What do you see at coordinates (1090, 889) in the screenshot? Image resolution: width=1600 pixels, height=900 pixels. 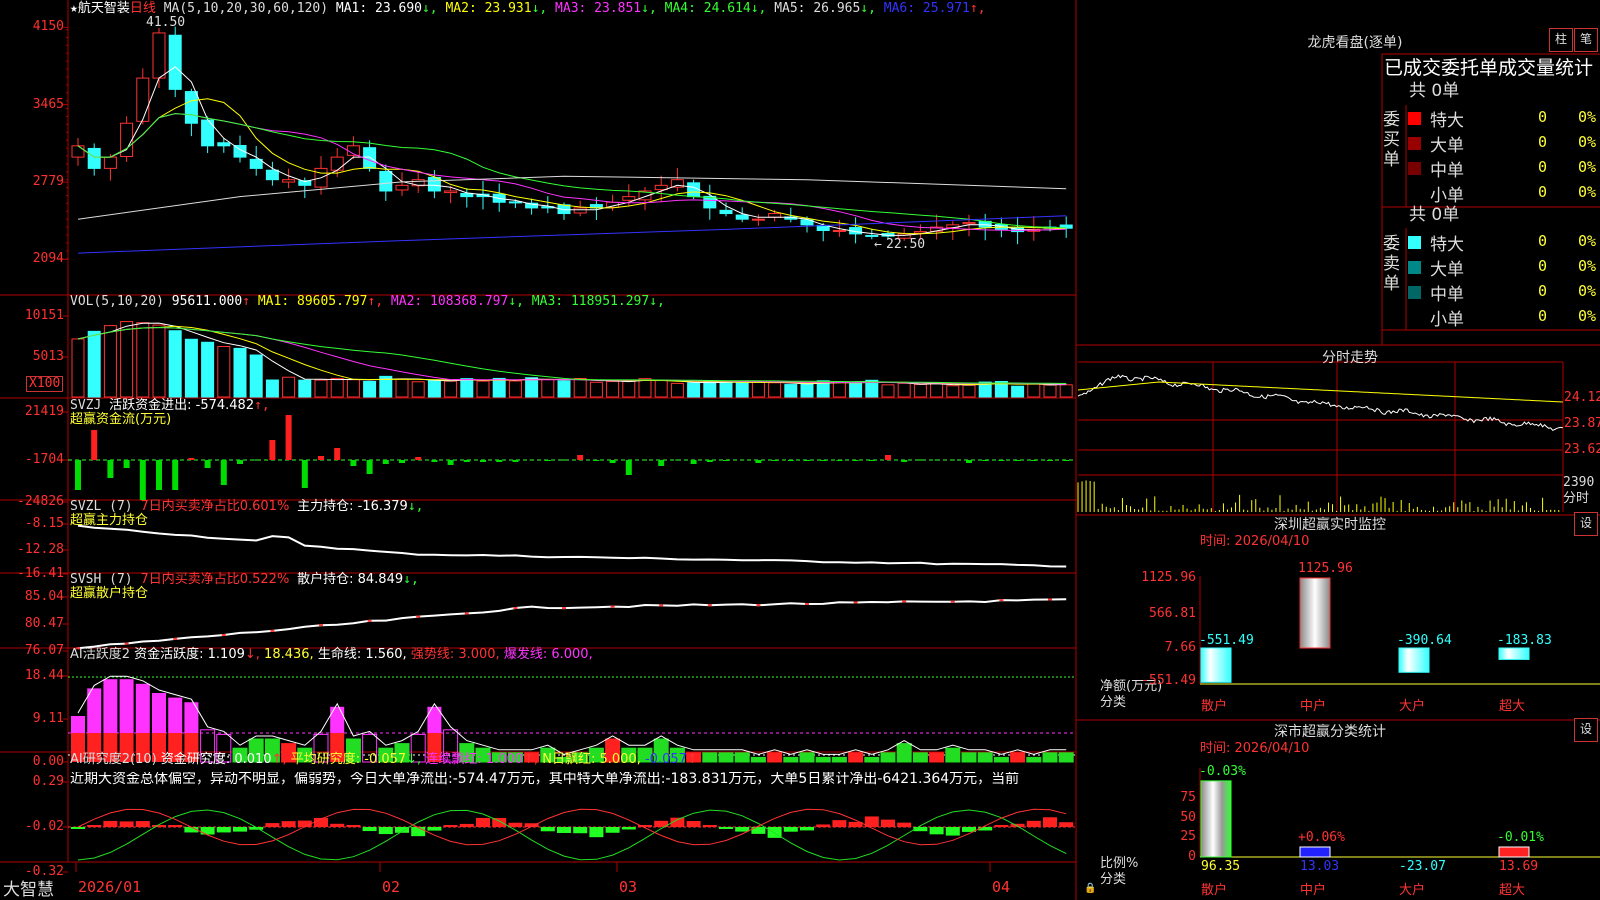 I see `lock-icon: 🔒` at bounding box center [1090, 889].